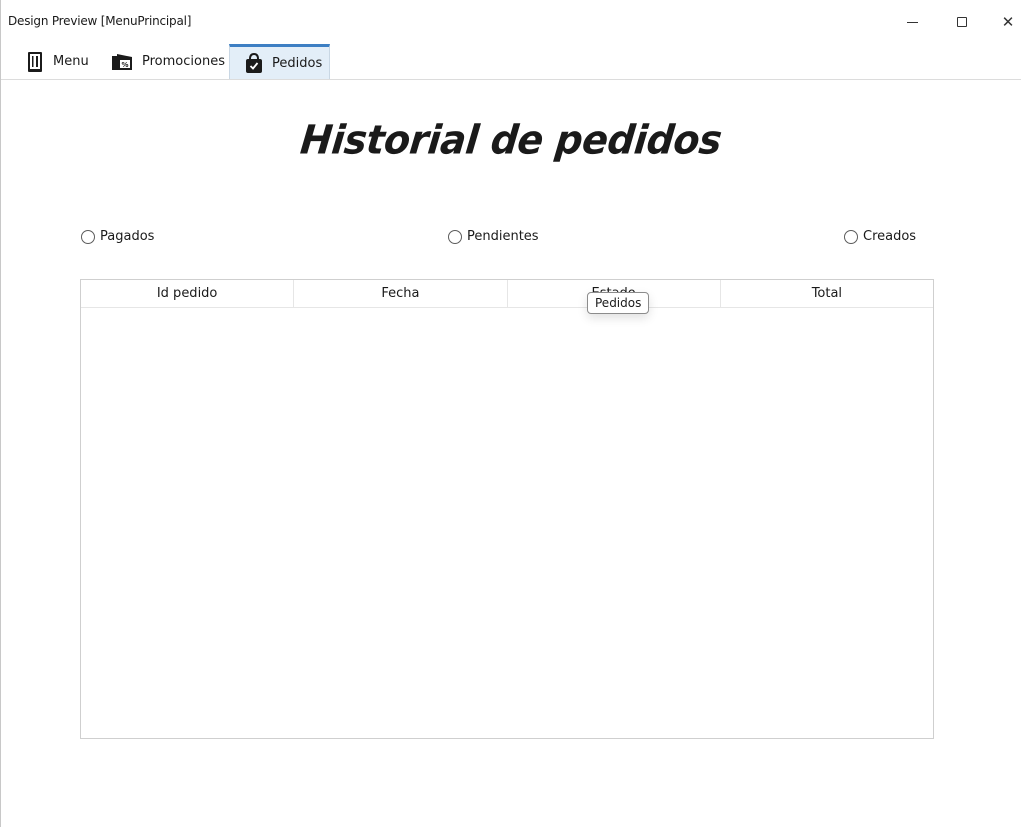  What do you see at coordinates (503, 236) in the screenshot?
I see `radio-pendientes-label: Pendientes` at bounding box center [503, 236].